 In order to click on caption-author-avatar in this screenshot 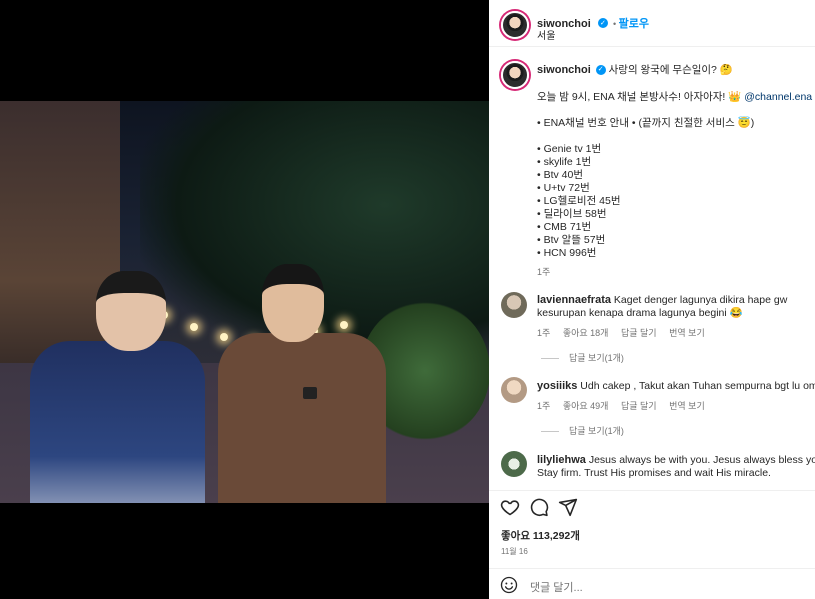, I will do `click(515, 75)`.